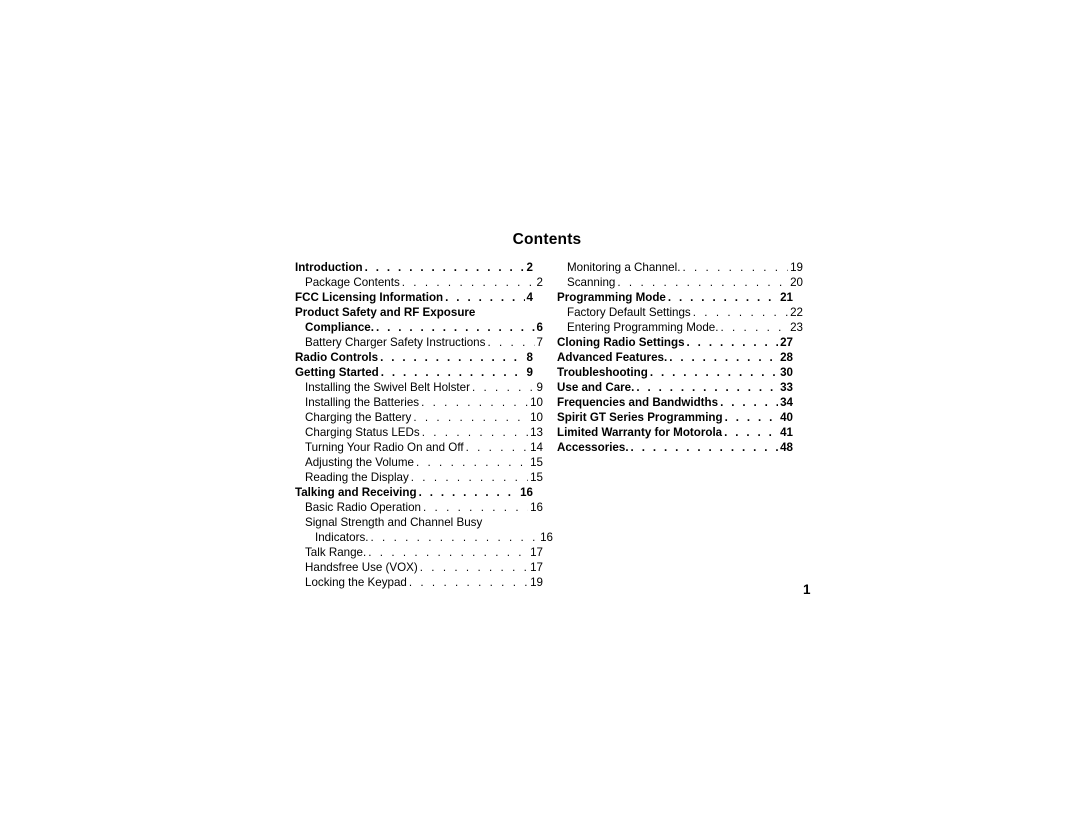 The width and height of the screenshot is (1080, 834). I want to click on toc-entry-page-number: 19, so click(536, 582).